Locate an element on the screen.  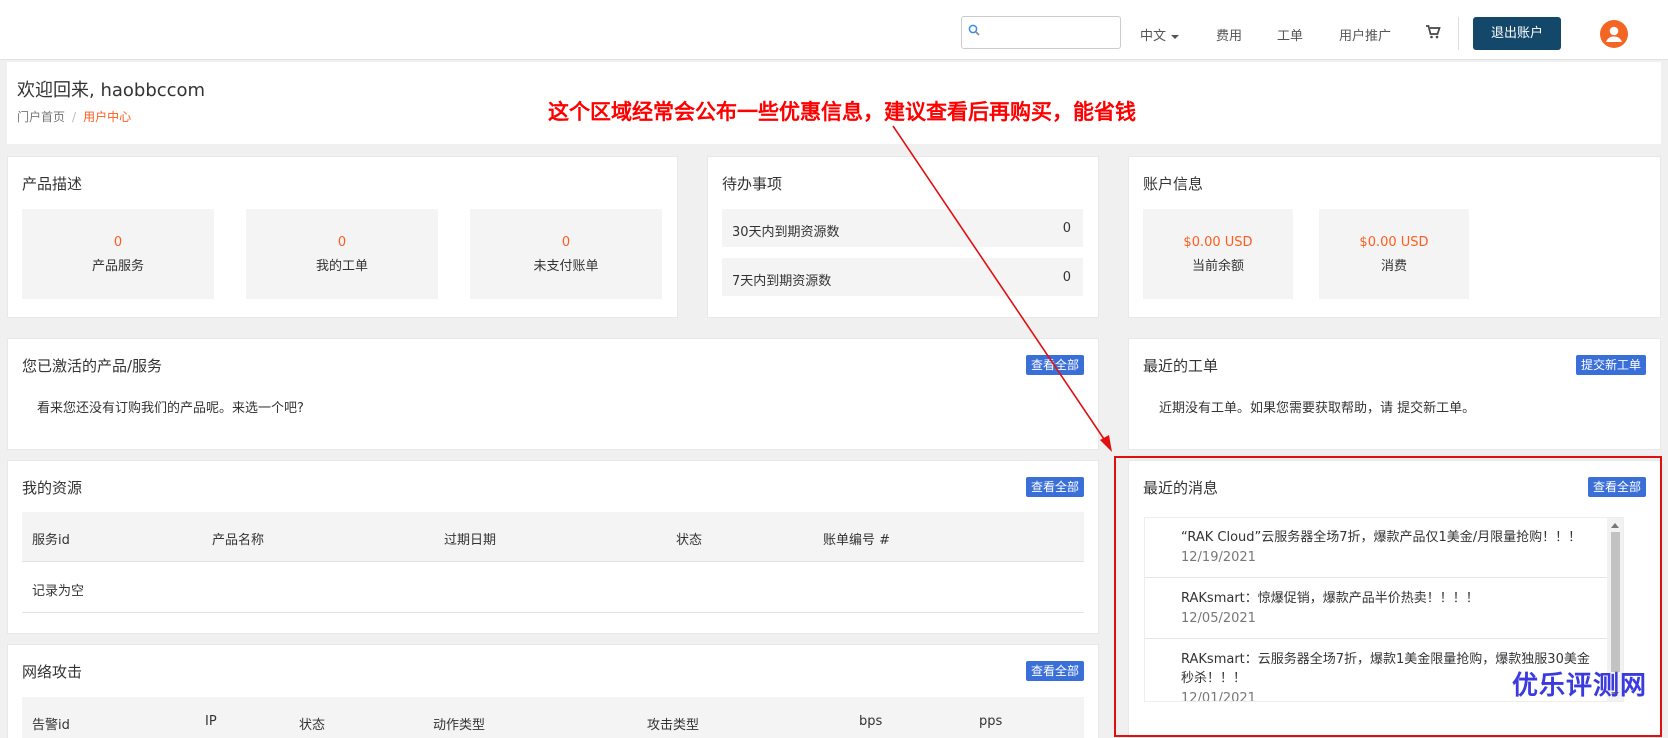
list-item: RAKsmart：惊爆促销，爆款产品半价热卖！！！！ 12/05/2021 is located at coordinates (1376, 608).